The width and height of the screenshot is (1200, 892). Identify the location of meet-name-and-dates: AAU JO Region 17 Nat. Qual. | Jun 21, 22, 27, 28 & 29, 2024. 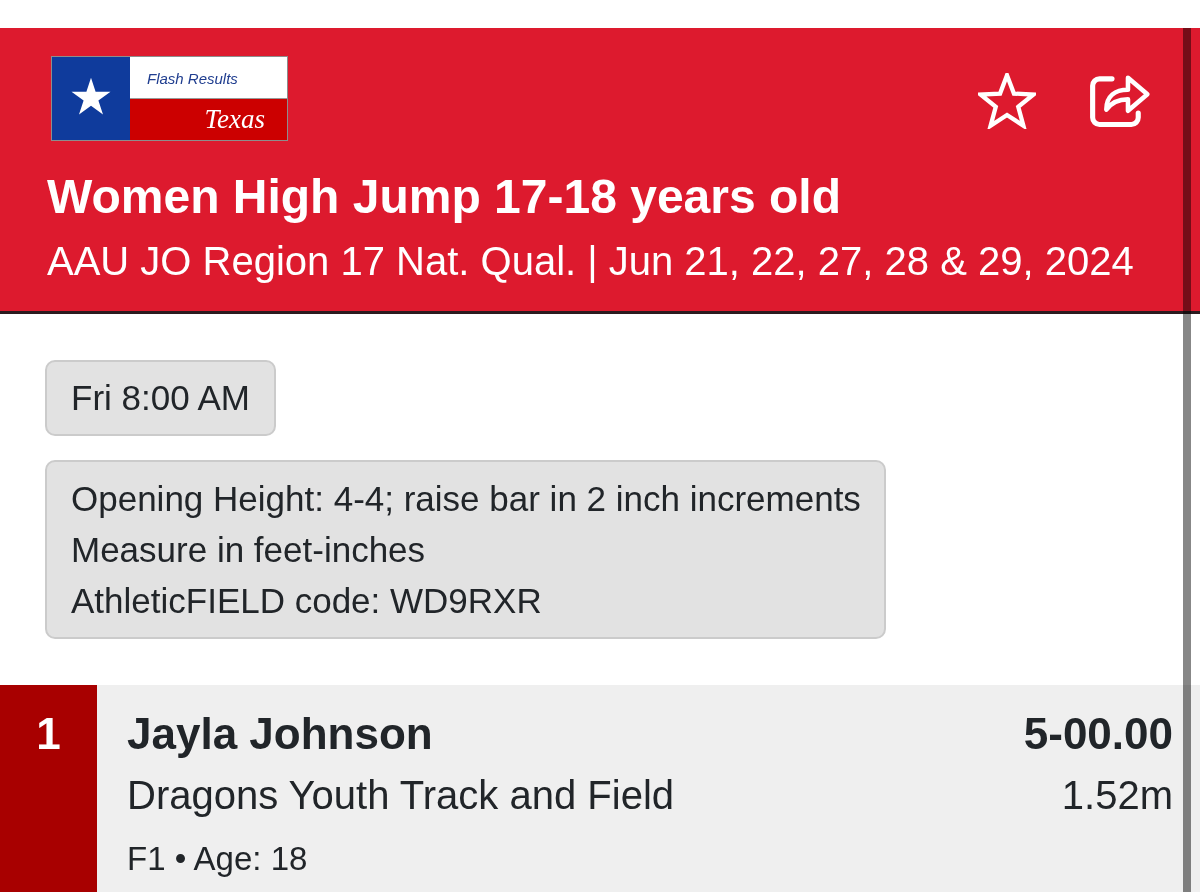
(591, 261).